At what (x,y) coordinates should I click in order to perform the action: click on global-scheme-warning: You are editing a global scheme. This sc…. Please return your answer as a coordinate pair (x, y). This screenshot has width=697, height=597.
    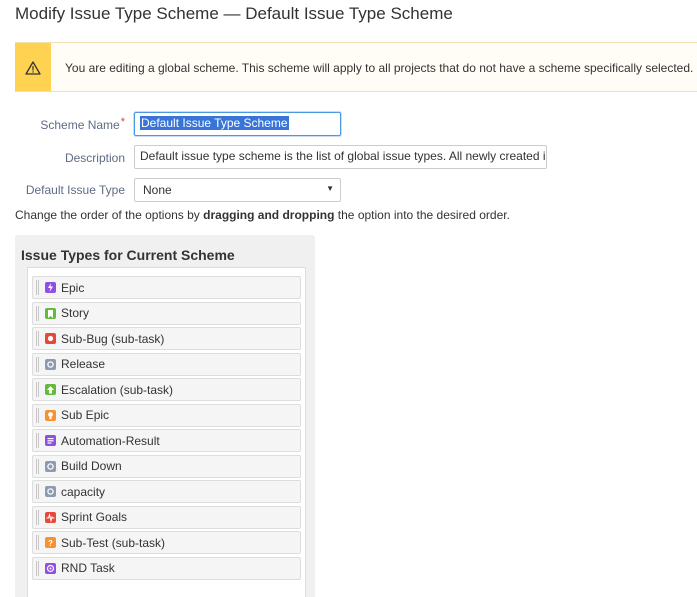
    Looking at the image, I should click on (356, 67).